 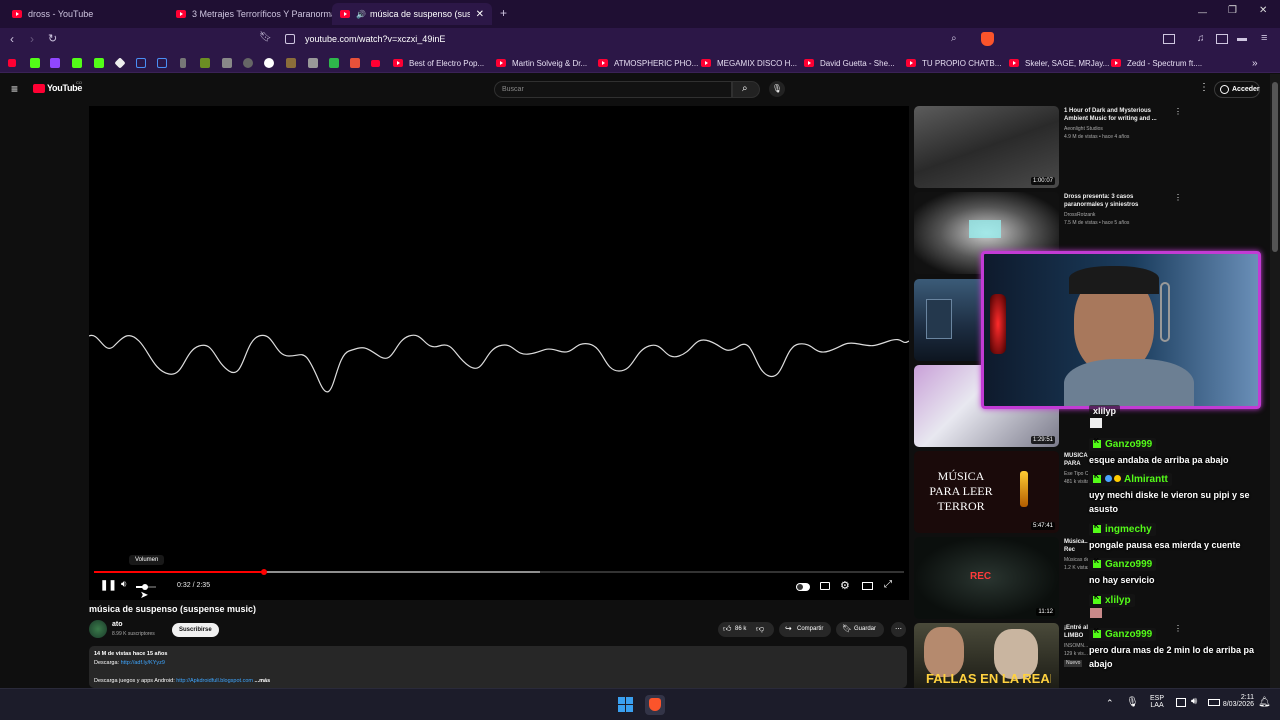 What do you see at coordinates (1083, 129) in the screenshot?
I see `recommended-channel: Aeonlight Studios` at bounding box center [1083, 129].